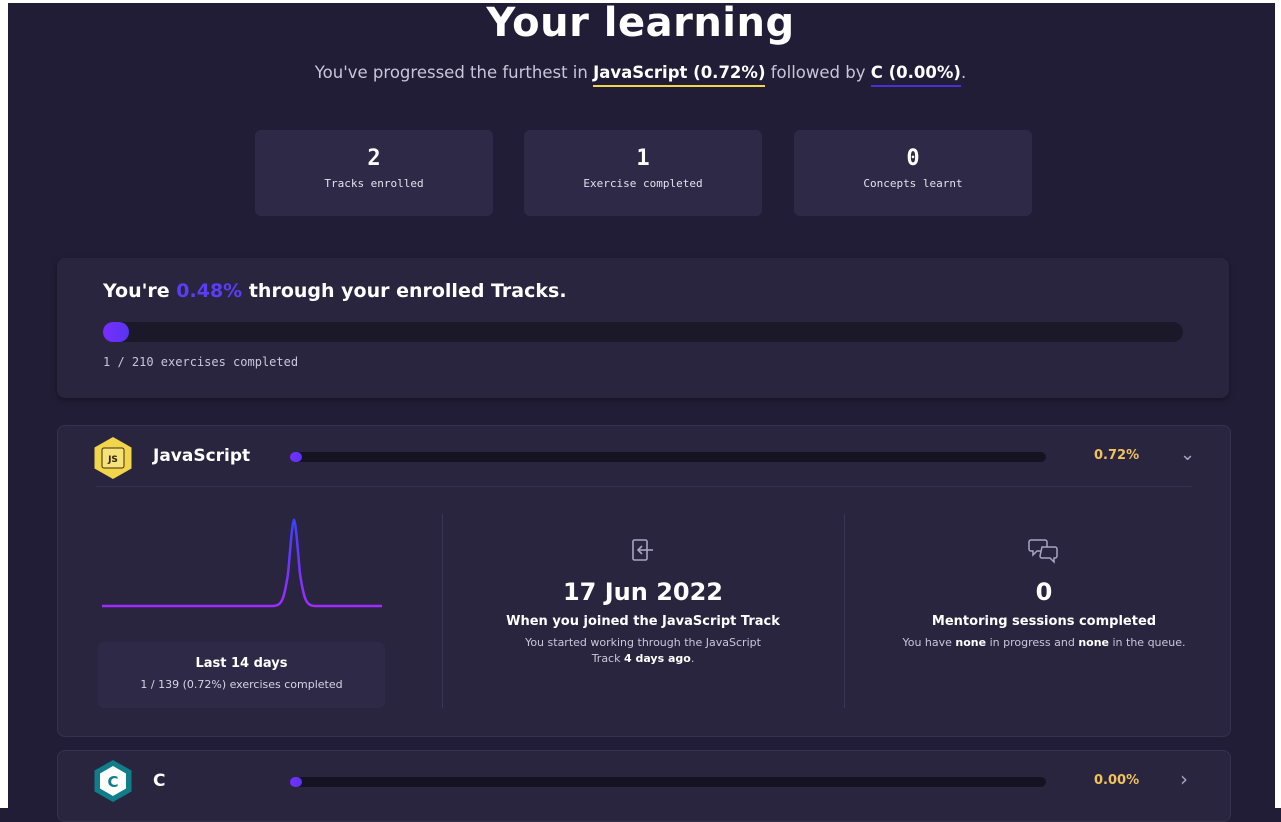 The width and height of the screenshot is (1281, 822). Describe the element at coordinates (374, 183) in the screenshot. I see `stat-label: Tracks enrolled` at that location.